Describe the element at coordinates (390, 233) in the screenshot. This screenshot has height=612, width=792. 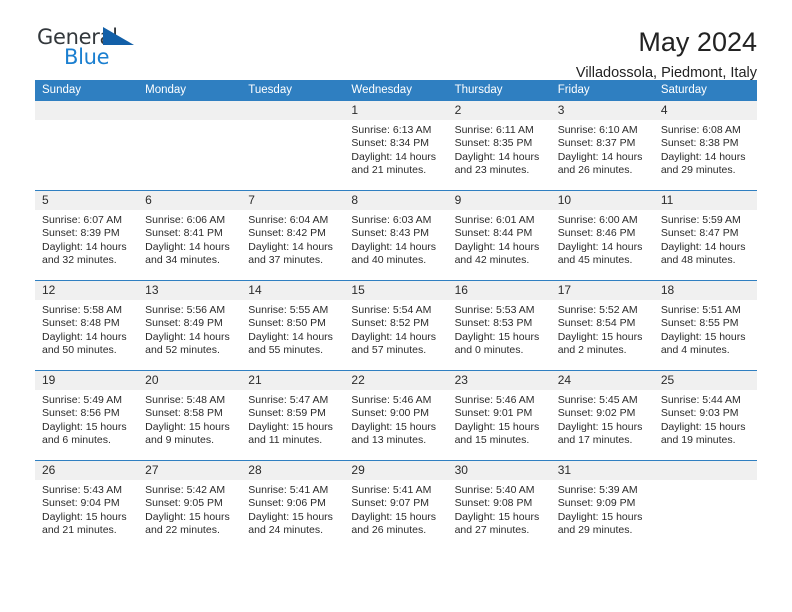
I see `sunset-text: Sunset: 8:43 PM` at that location.